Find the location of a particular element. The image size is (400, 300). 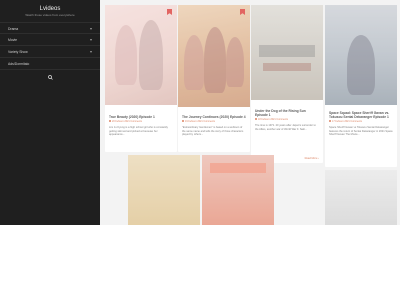

sidebar-item-variety-show: Variety Show ▾ is located at coordinates (50, 52).